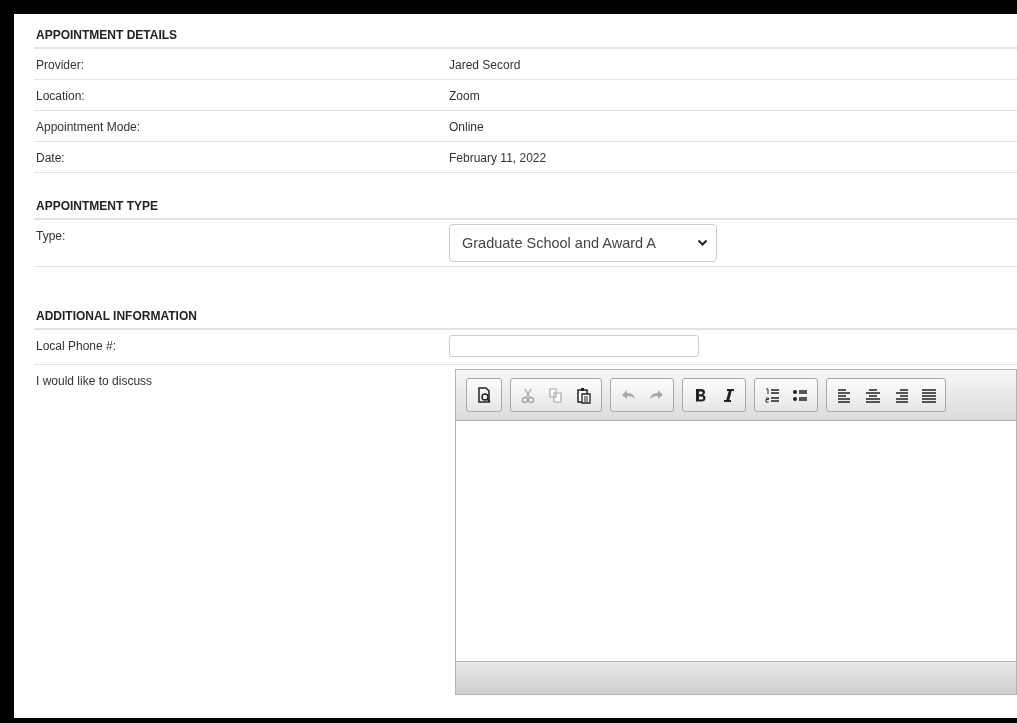 The width and height of the screenshot is (1017, 723). What do you see at coordinates (50, 158) in the screenshot?
I see `field-label: Date:` at bounding box center [50, 158].